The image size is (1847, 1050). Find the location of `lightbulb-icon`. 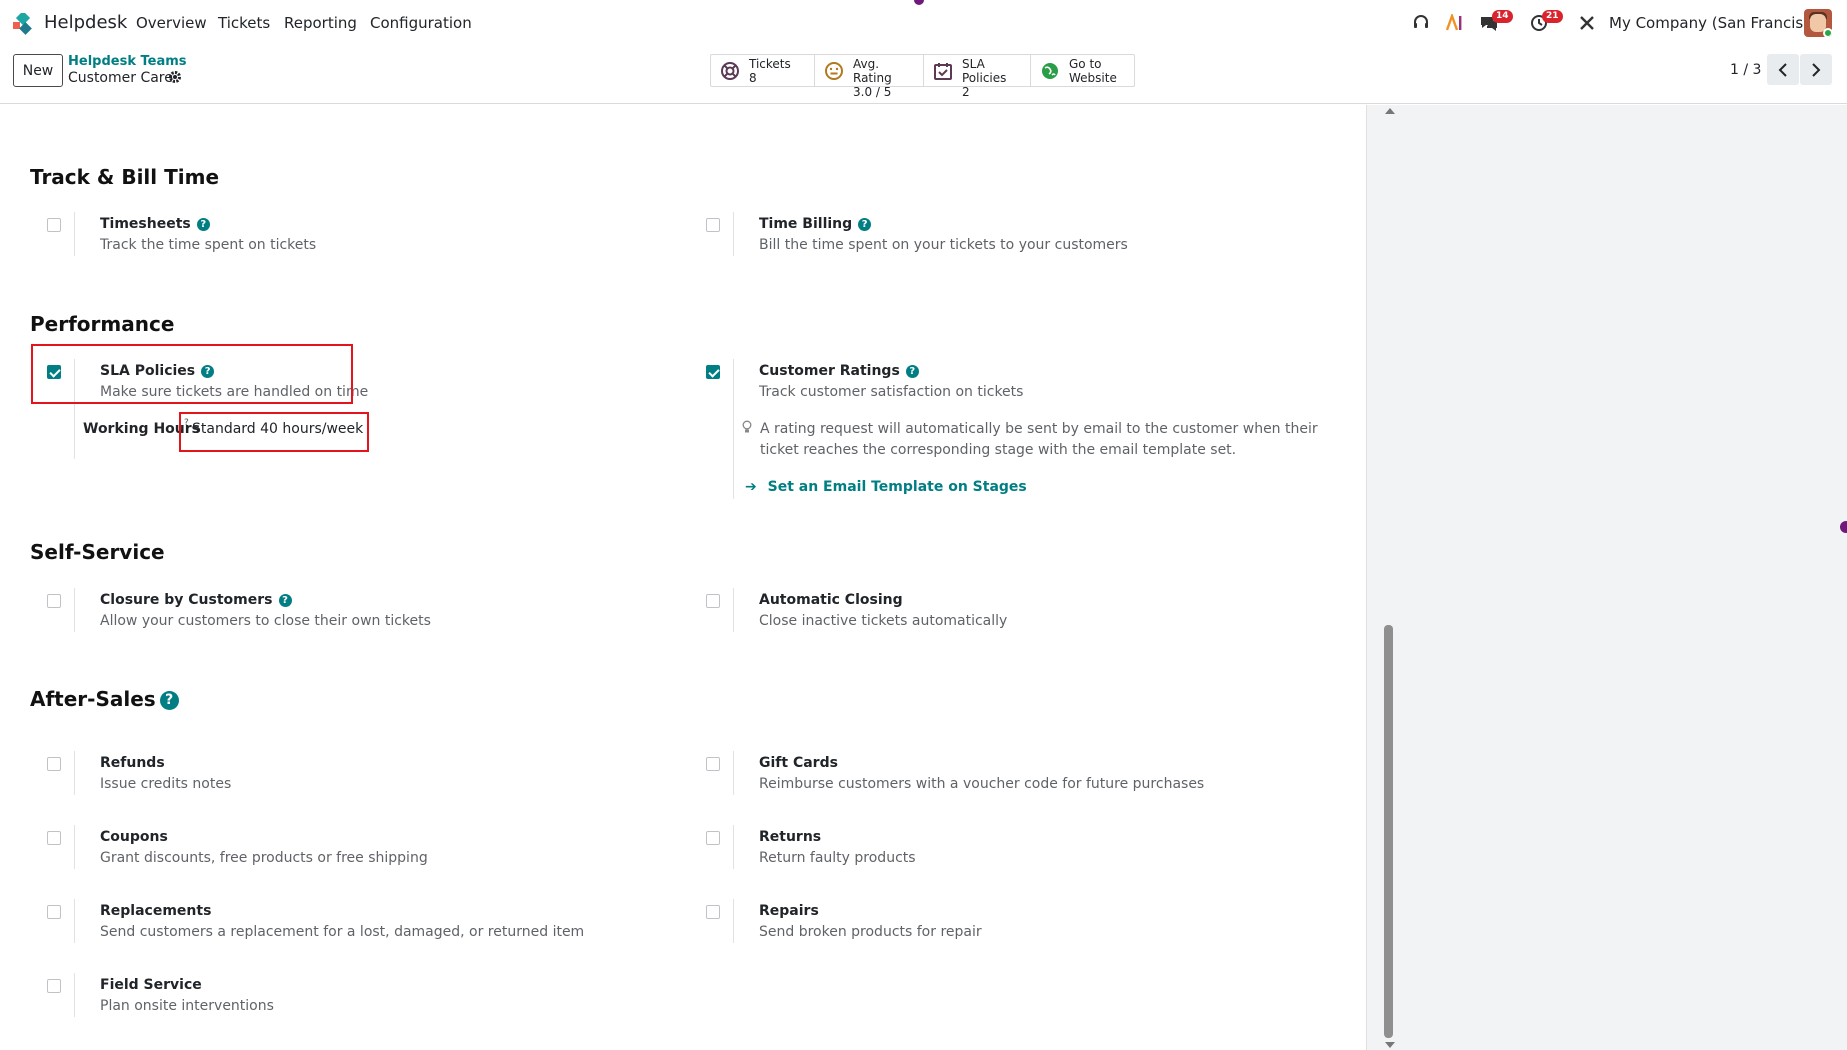

lightbulb-icon is located at coordinates (747, 428).